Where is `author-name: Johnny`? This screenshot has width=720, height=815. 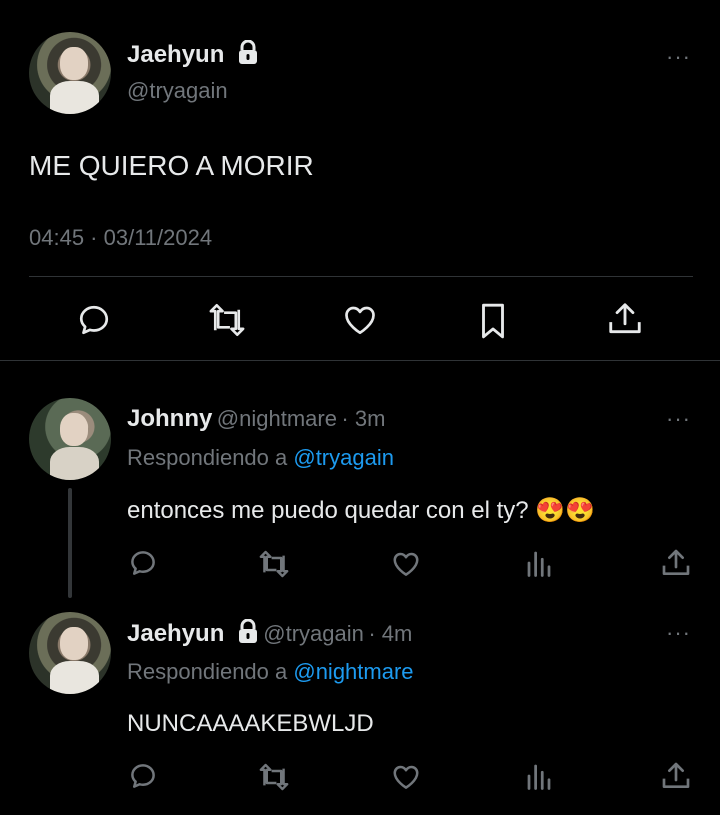
author-name: Johnny is located at coordinates (169, 418).